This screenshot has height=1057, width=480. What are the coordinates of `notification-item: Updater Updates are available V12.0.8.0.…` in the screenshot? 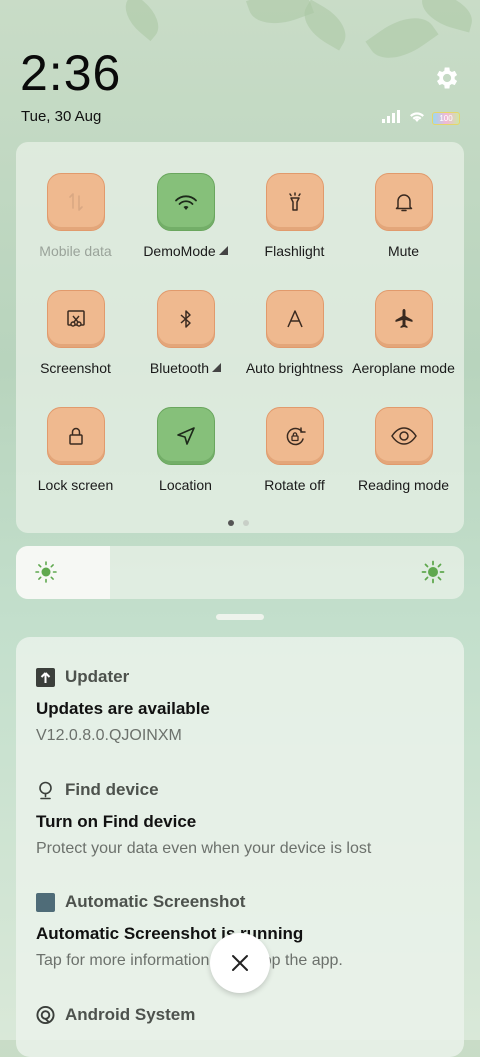 It's located at (123, 706).